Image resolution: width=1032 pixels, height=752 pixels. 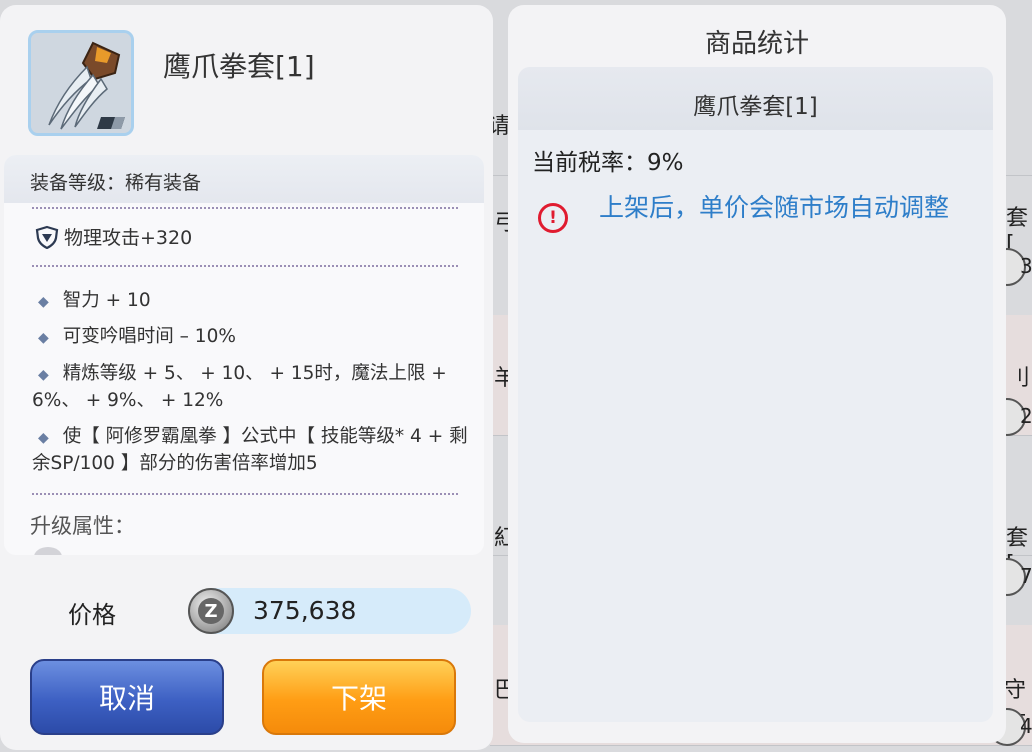 What do you see at coordinates (81, 83) in the screenshot?
I see `claw-gloves-icon` at bounding box center [81, 83].